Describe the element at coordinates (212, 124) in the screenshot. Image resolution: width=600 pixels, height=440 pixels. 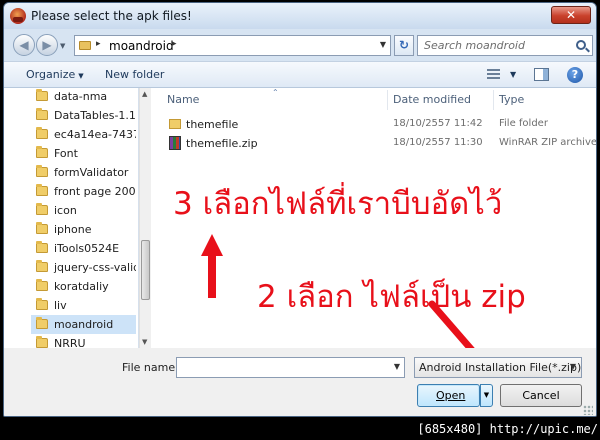
I see `file-name: themefile` at that location.